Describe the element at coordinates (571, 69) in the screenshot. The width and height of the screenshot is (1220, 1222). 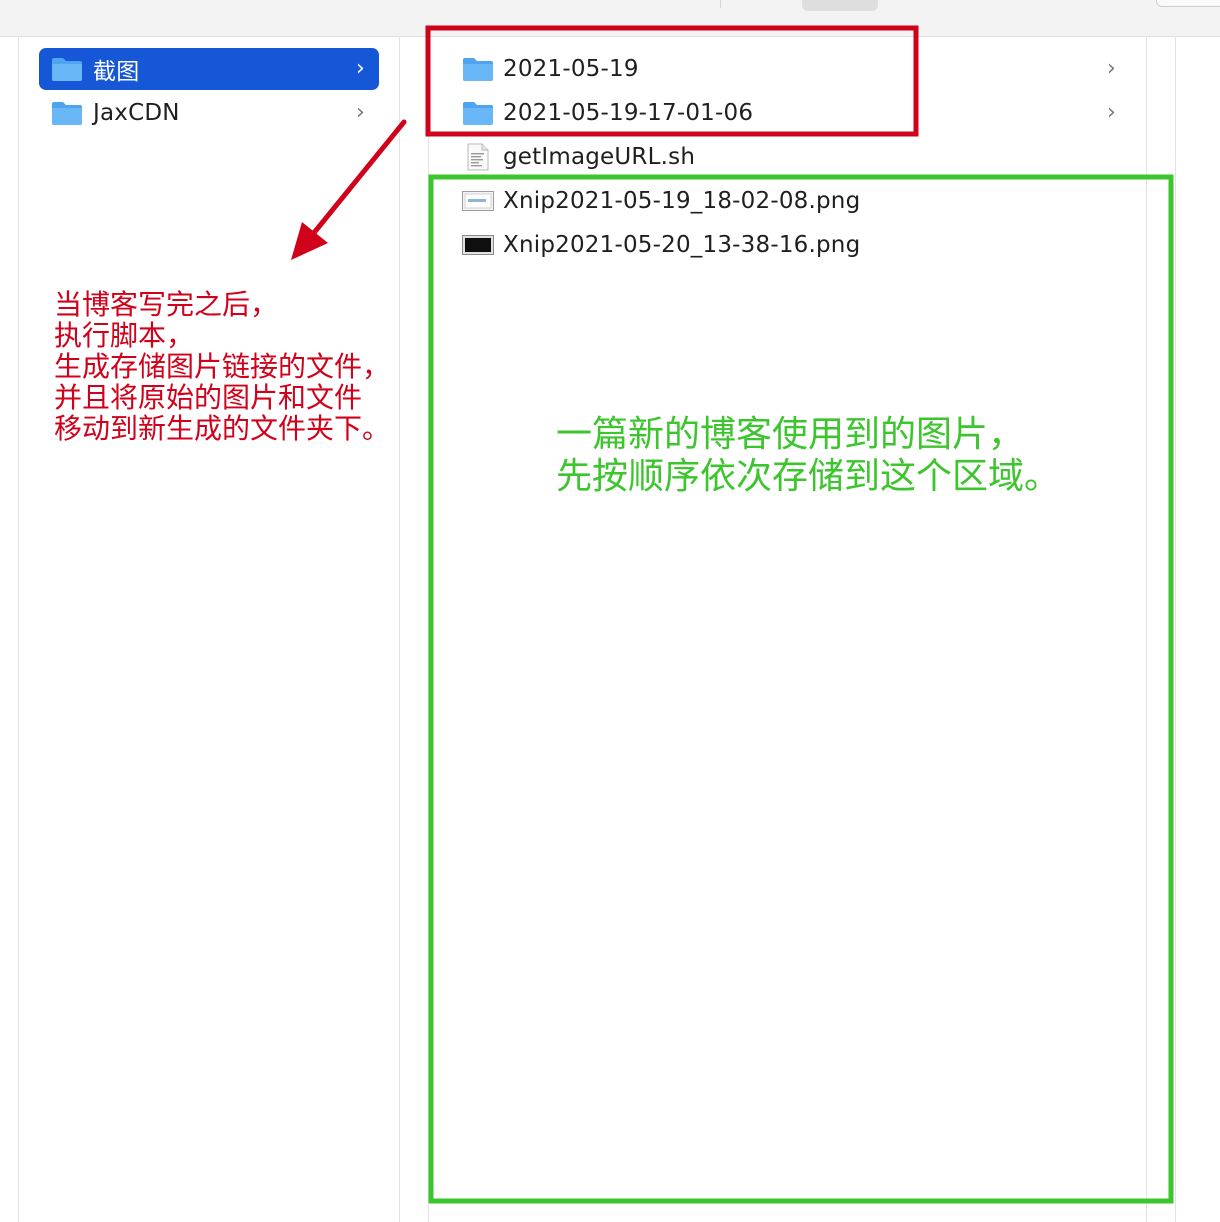
I see `file-name: 2021-05-19` at that location.